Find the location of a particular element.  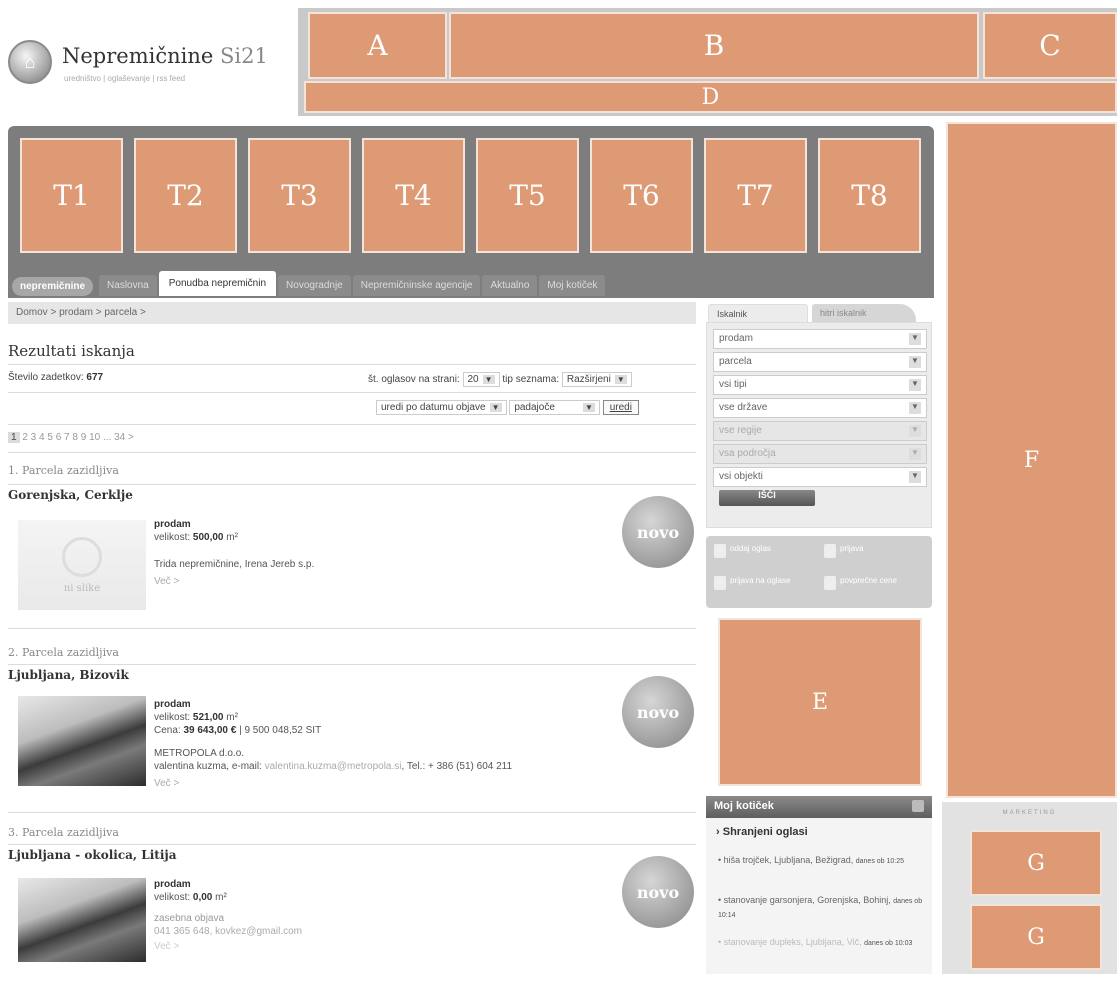

listing-agent: Trida nepremičnine, Irena Jereb s.p. is located at coordinates (234, 564).